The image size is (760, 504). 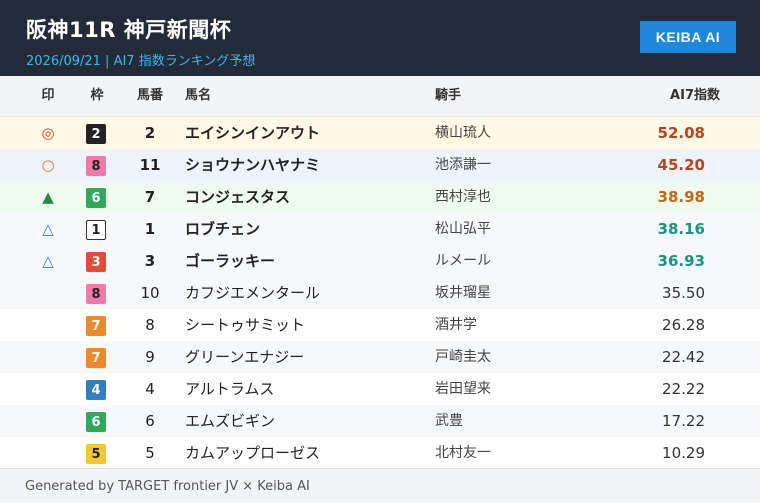 I want to click on table-row: 8 10 カフジエメンタール 坂井瑠星 35.50, so click(x=380, y=293).